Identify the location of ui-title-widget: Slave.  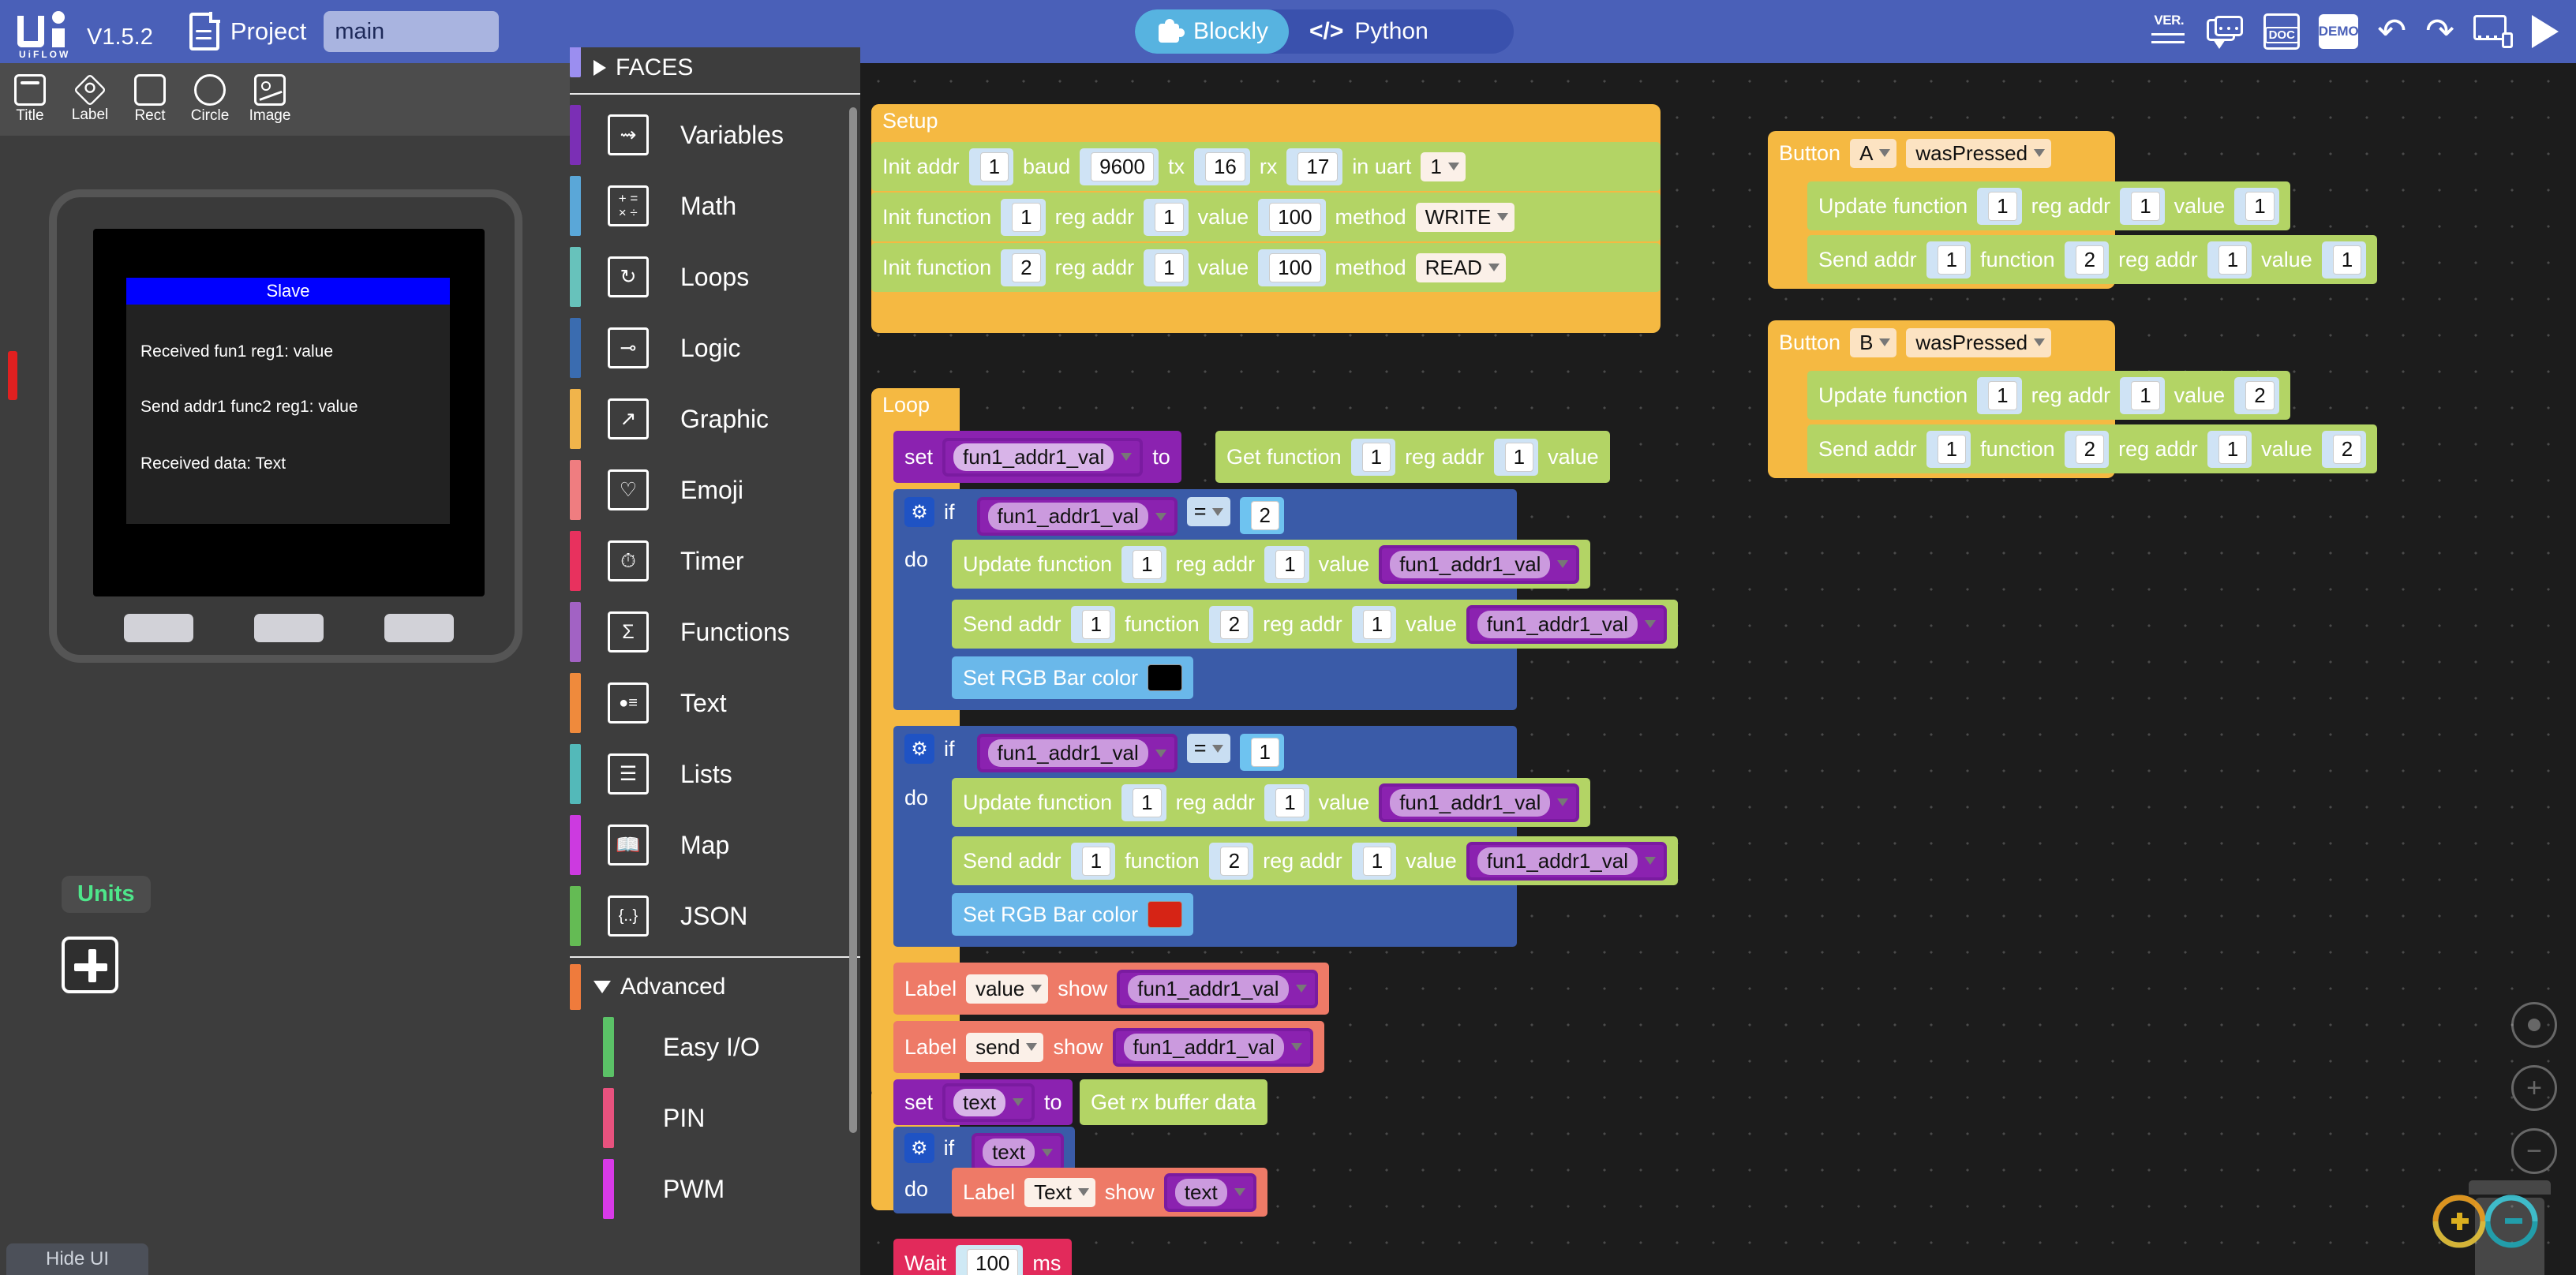
(288, 291).